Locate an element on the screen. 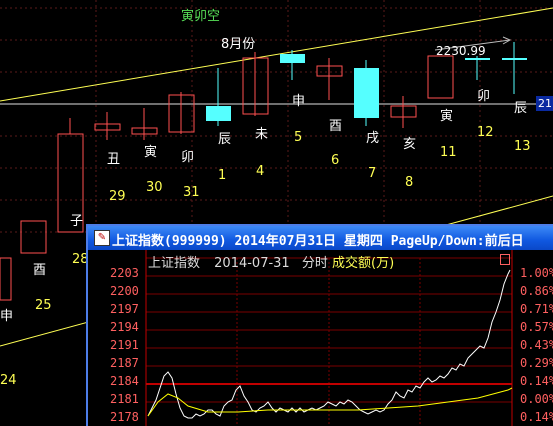 This screenshot has width=553, height=426. date-label: 13 is located at coordinates (522, 146).